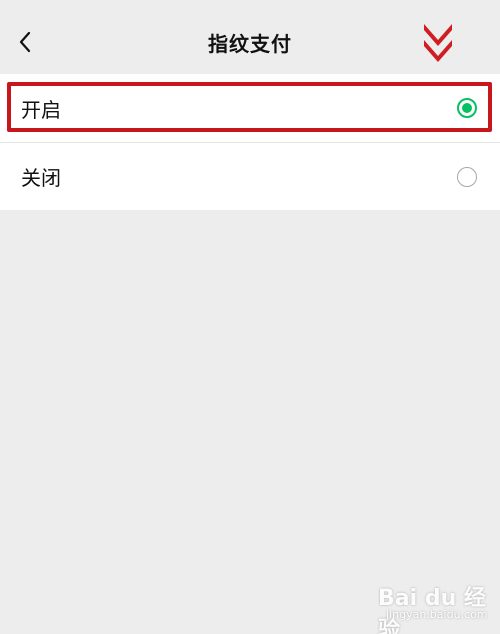  I want to click on radio-unchecked-icon, so click(467, 177).